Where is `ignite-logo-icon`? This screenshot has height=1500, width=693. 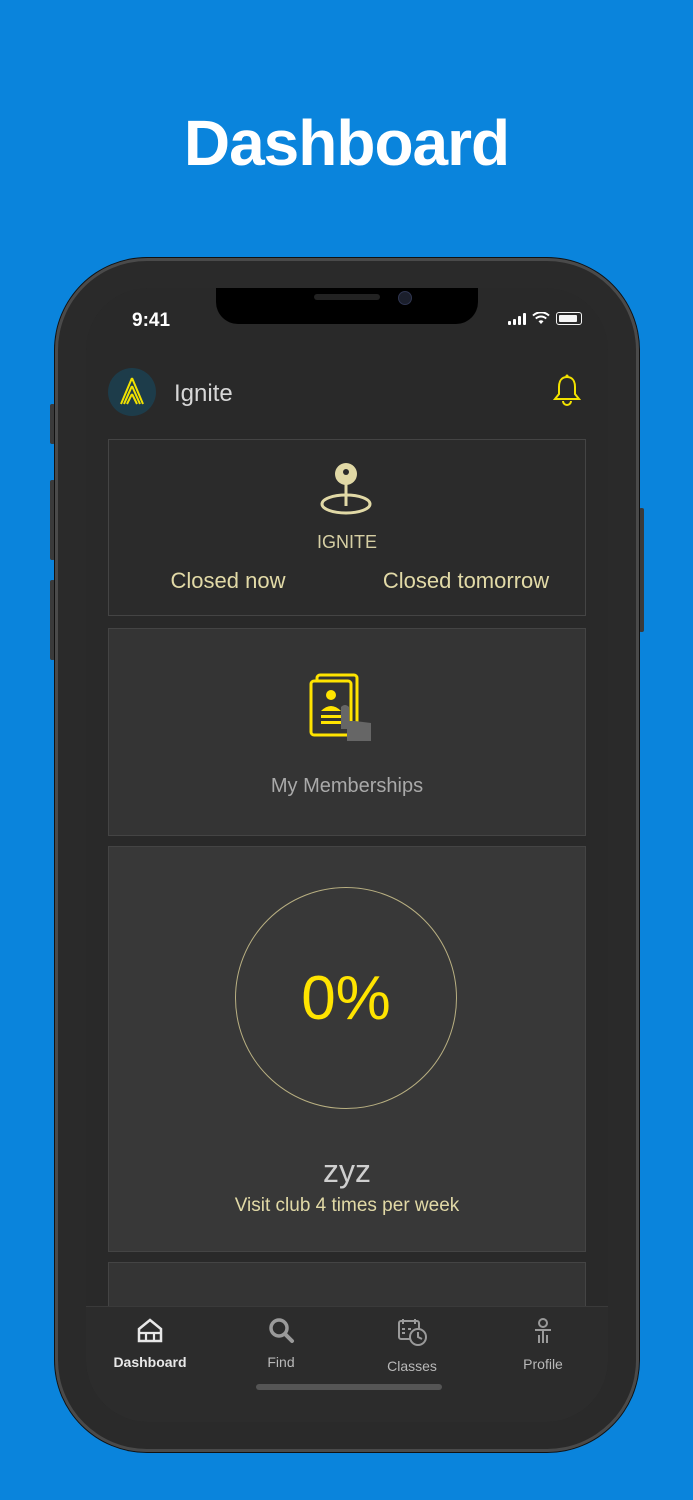 ignite-logo-icon is located at coordinates (132, 392).